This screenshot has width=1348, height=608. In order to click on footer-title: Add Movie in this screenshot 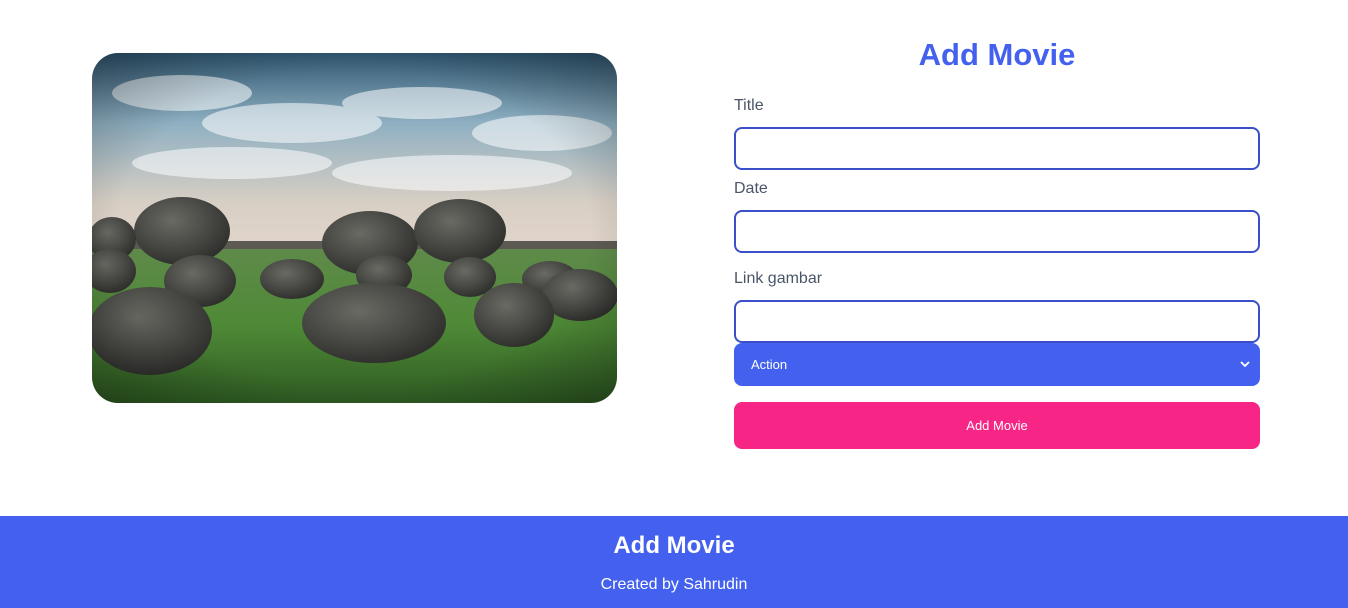, I will do `click(674, 545)`.